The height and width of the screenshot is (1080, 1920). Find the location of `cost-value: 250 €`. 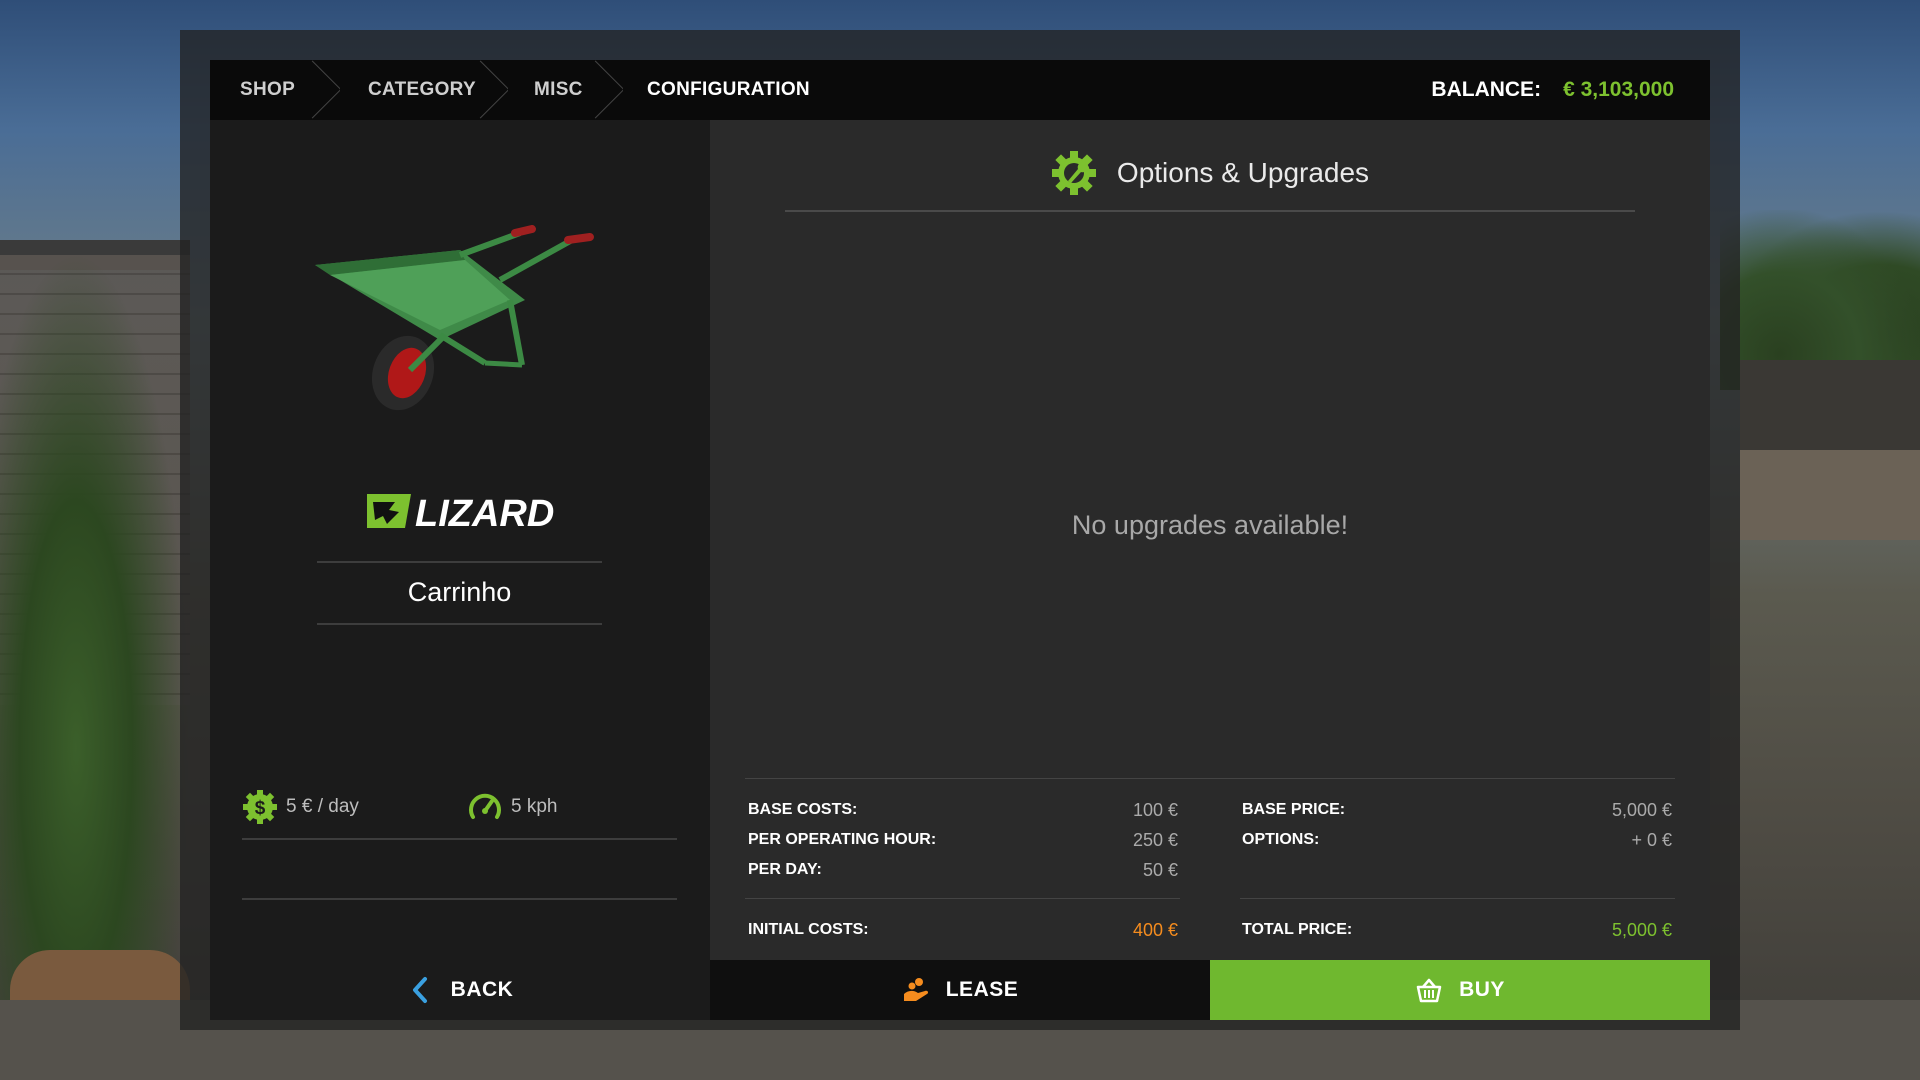

cost-value: 250 € is located at coordinates (1155, 839).